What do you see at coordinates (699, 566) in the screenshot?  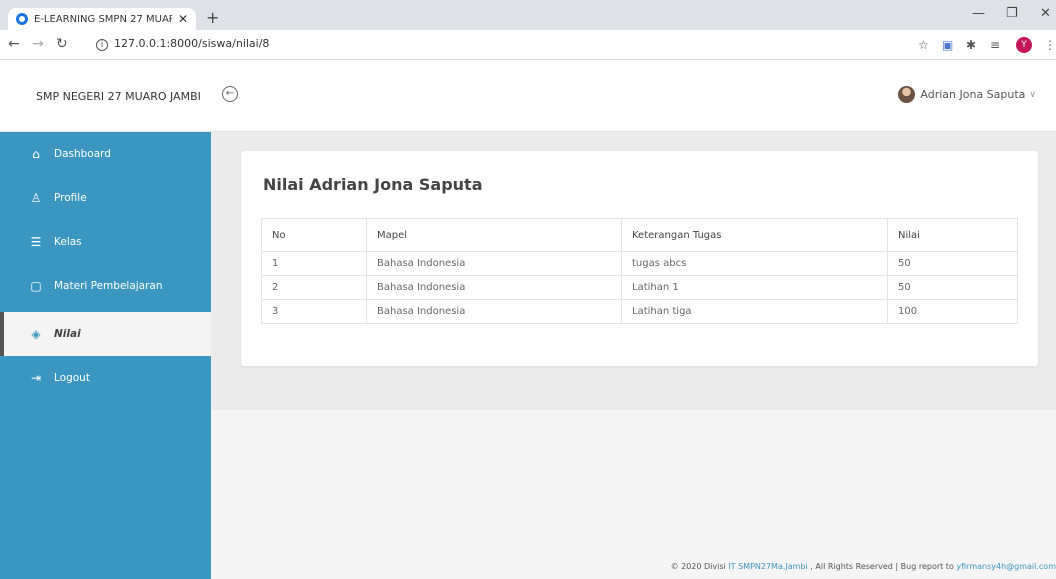 I see `footer-copyright: © 2020 Divisi` at bounding box center [699, 566].